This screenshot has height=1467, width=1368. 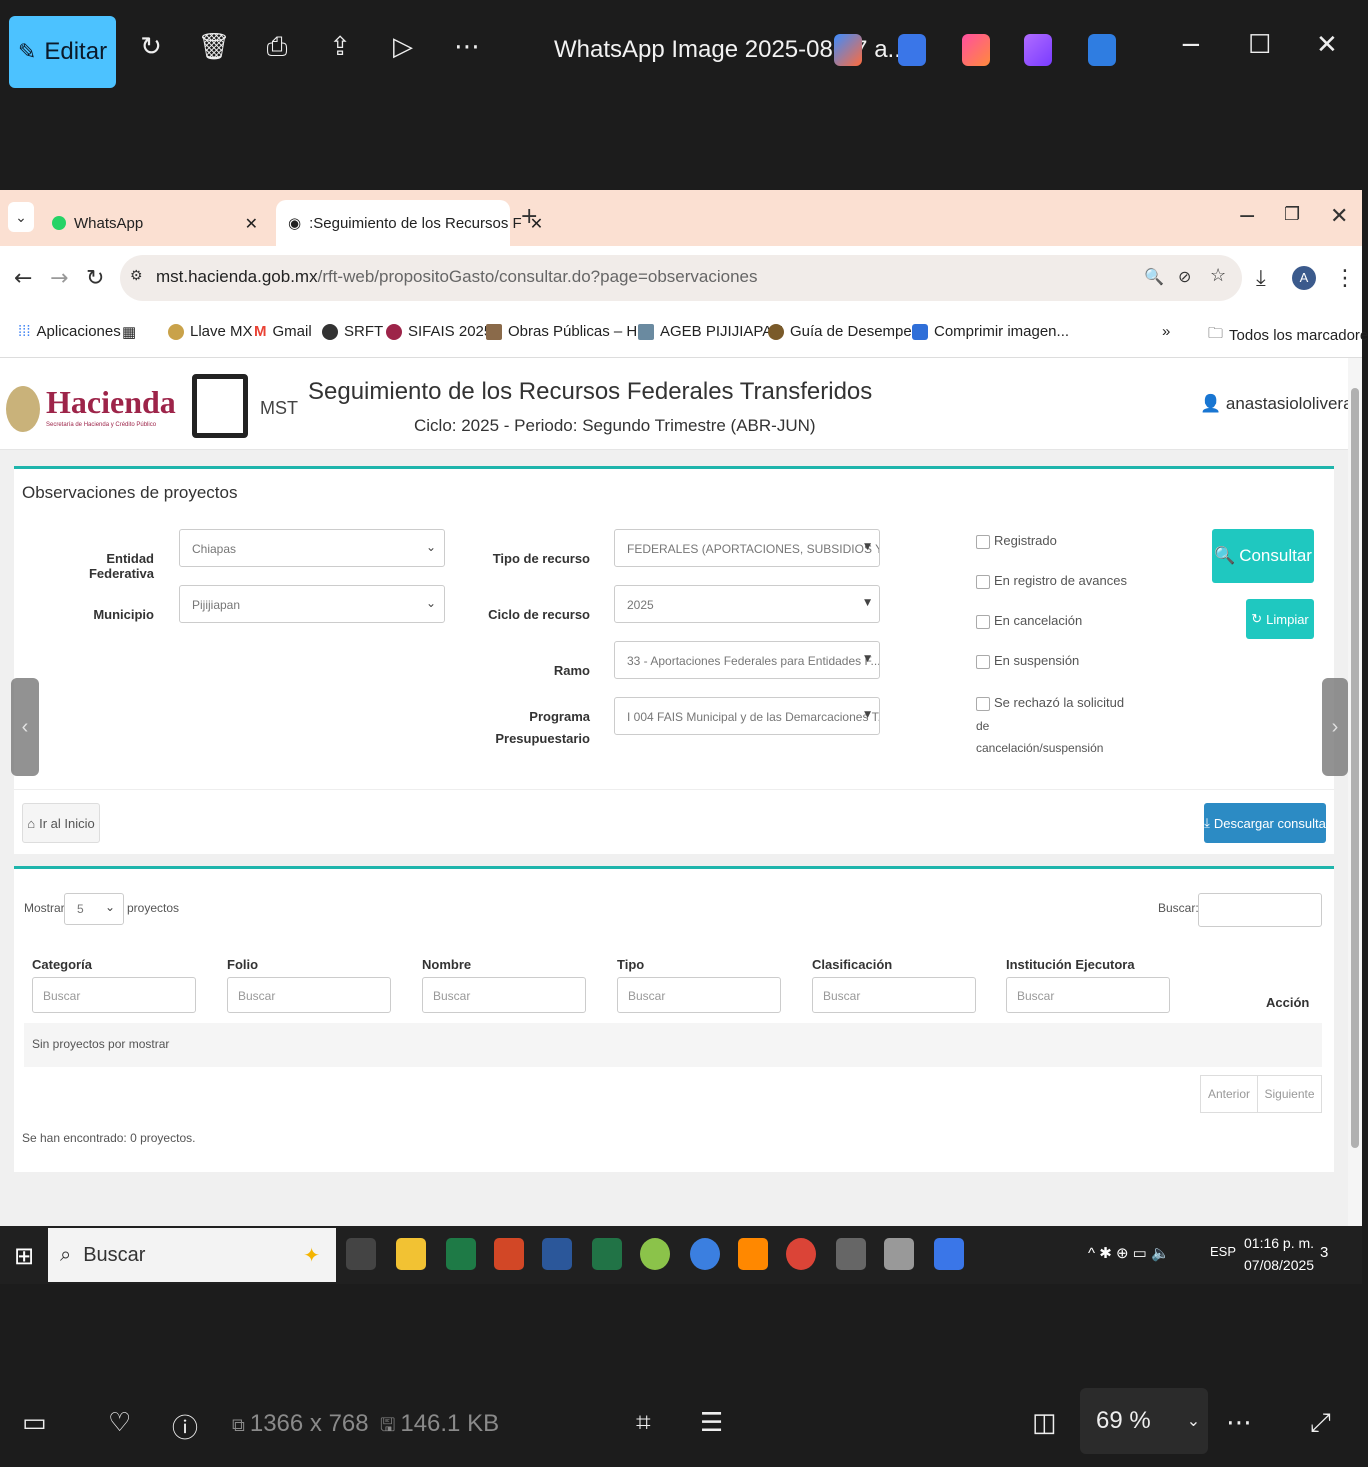 What do you see at coordinates (1184, 277) in the screenshot?
I see `tracking-icon: ⊘` at bounding box center [1184, 277].